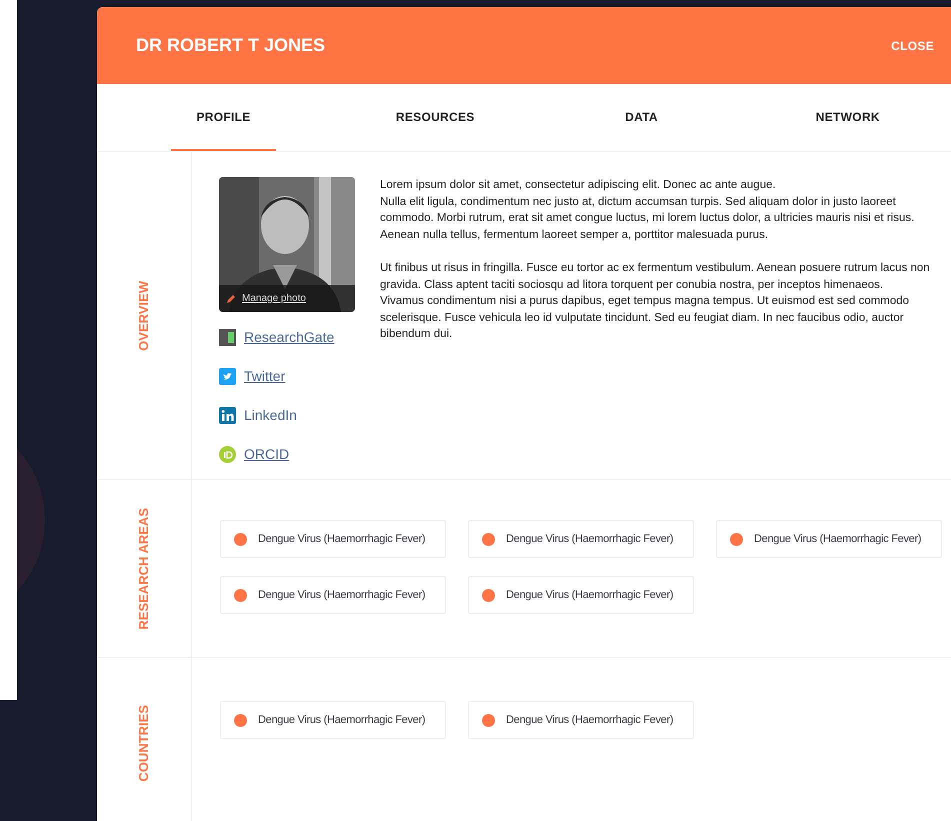 The width and height of the screenshot is (951, 821). Describe the element at coordinates (267, 454) in the screenshot. I see `profile-link: ORCID` at that location.